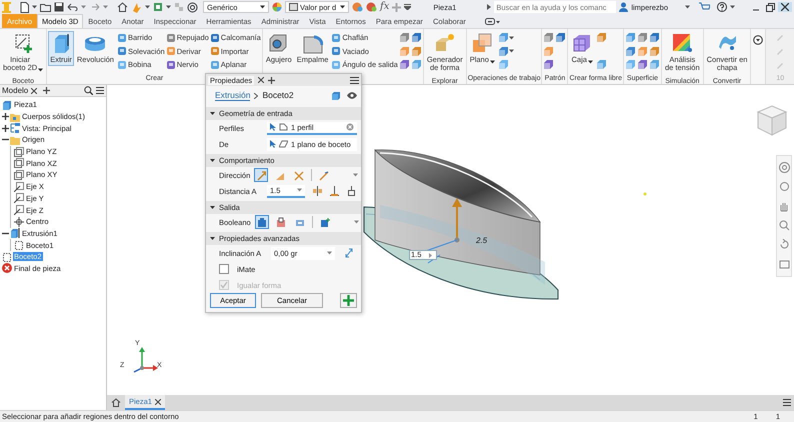 This screenshot has width=794, height=422. Describe the element at coordinates (278, 95) in the screenshot. I see `breadcrumb-item: Boceto2` at that location.